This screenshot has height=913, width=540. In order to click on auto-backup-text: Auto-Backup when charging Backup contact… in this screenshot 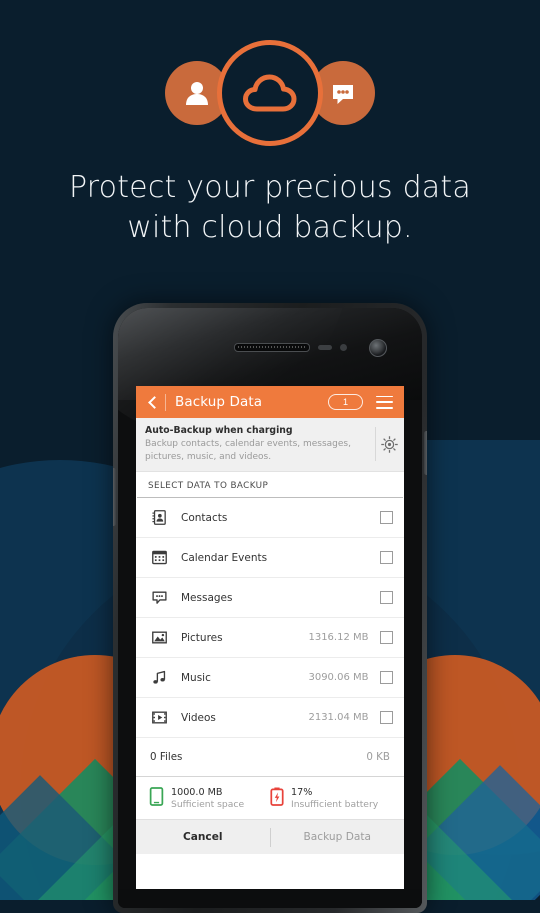, I will do `click(260, 444)`.